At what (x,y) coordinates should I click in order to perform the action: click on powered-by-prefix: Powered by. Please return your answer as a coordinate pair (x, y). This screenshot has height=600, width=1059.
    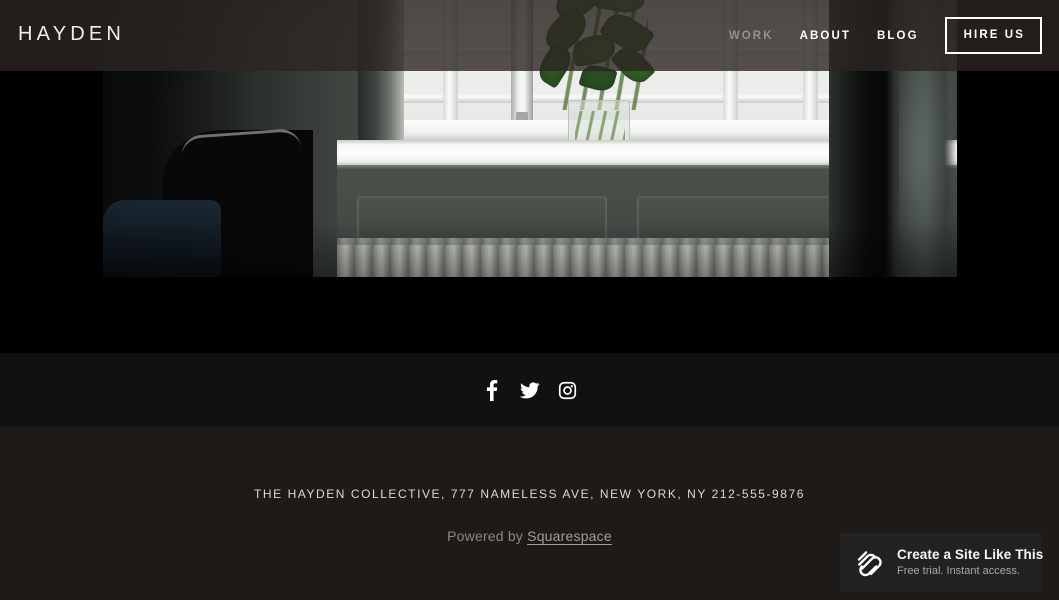
    Looking at the image, I should click on (487, 536).